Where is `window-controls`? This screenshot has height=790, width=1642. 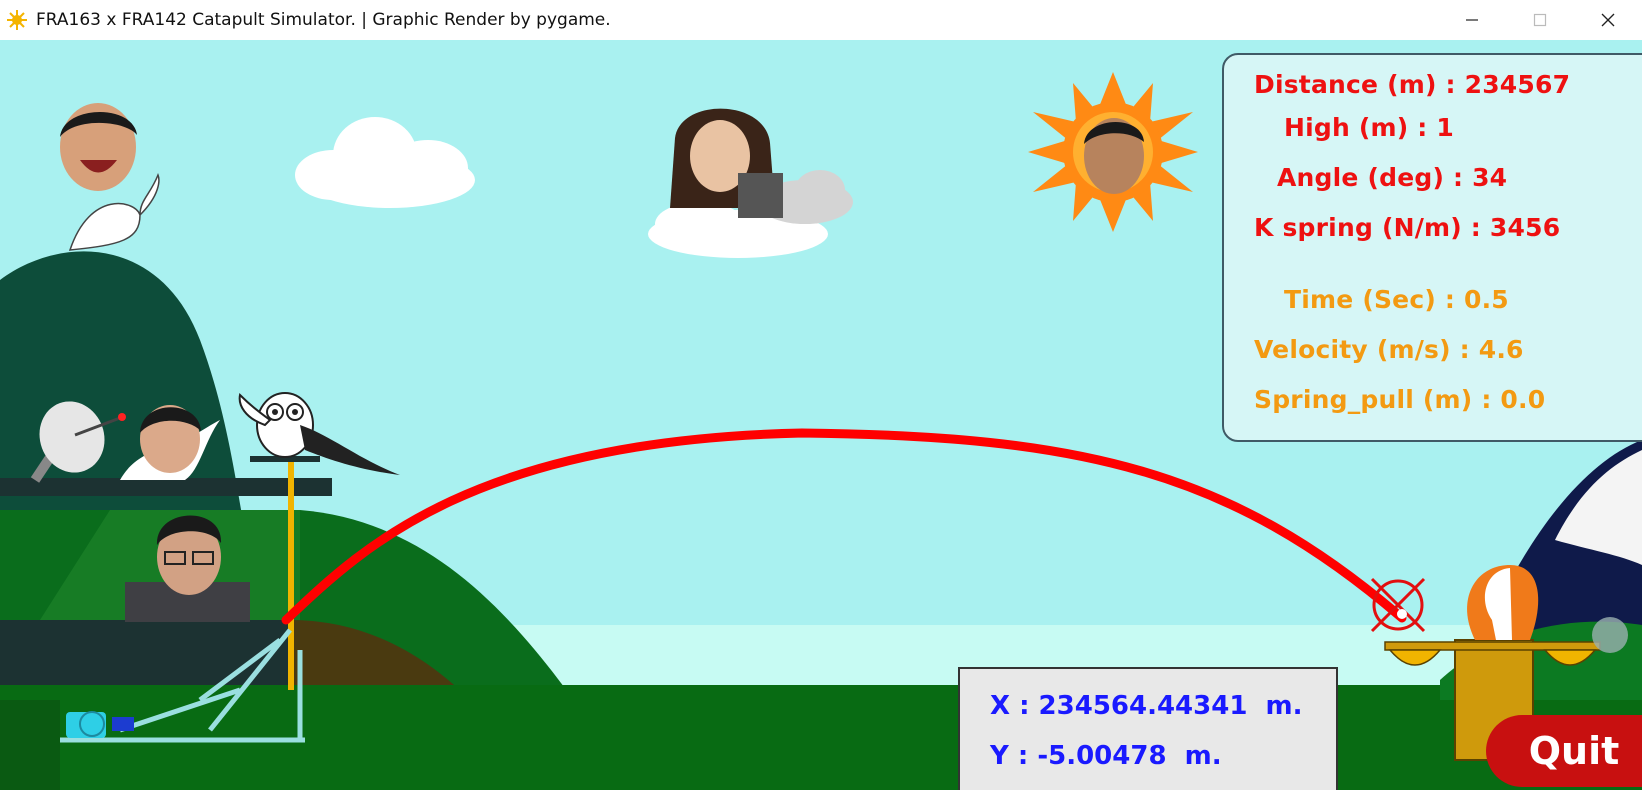 window-controls is located at coordinates (1540, 20).